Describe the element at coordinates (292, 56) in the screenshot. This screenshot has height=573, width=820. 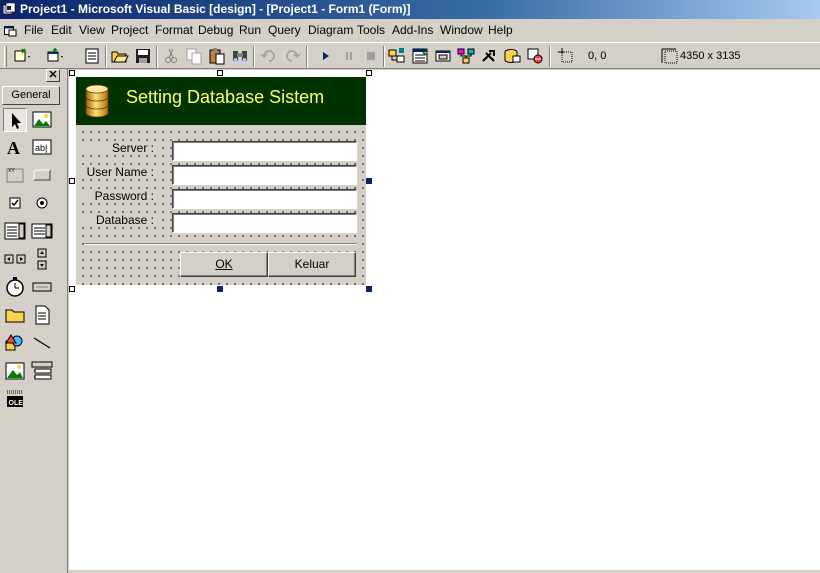
I see `redo-icon` at that location.